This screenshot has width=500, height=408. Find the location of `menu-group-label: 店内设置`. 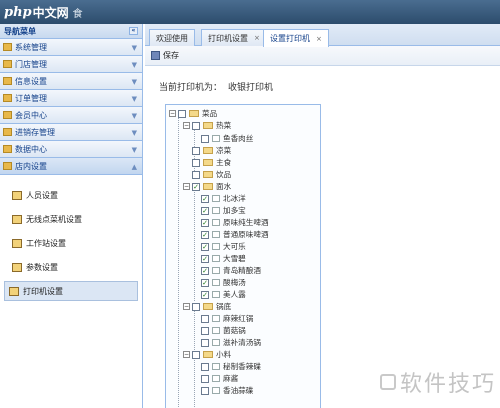

menu-group-label: 店内设置 is located at coordinates (31, 166).